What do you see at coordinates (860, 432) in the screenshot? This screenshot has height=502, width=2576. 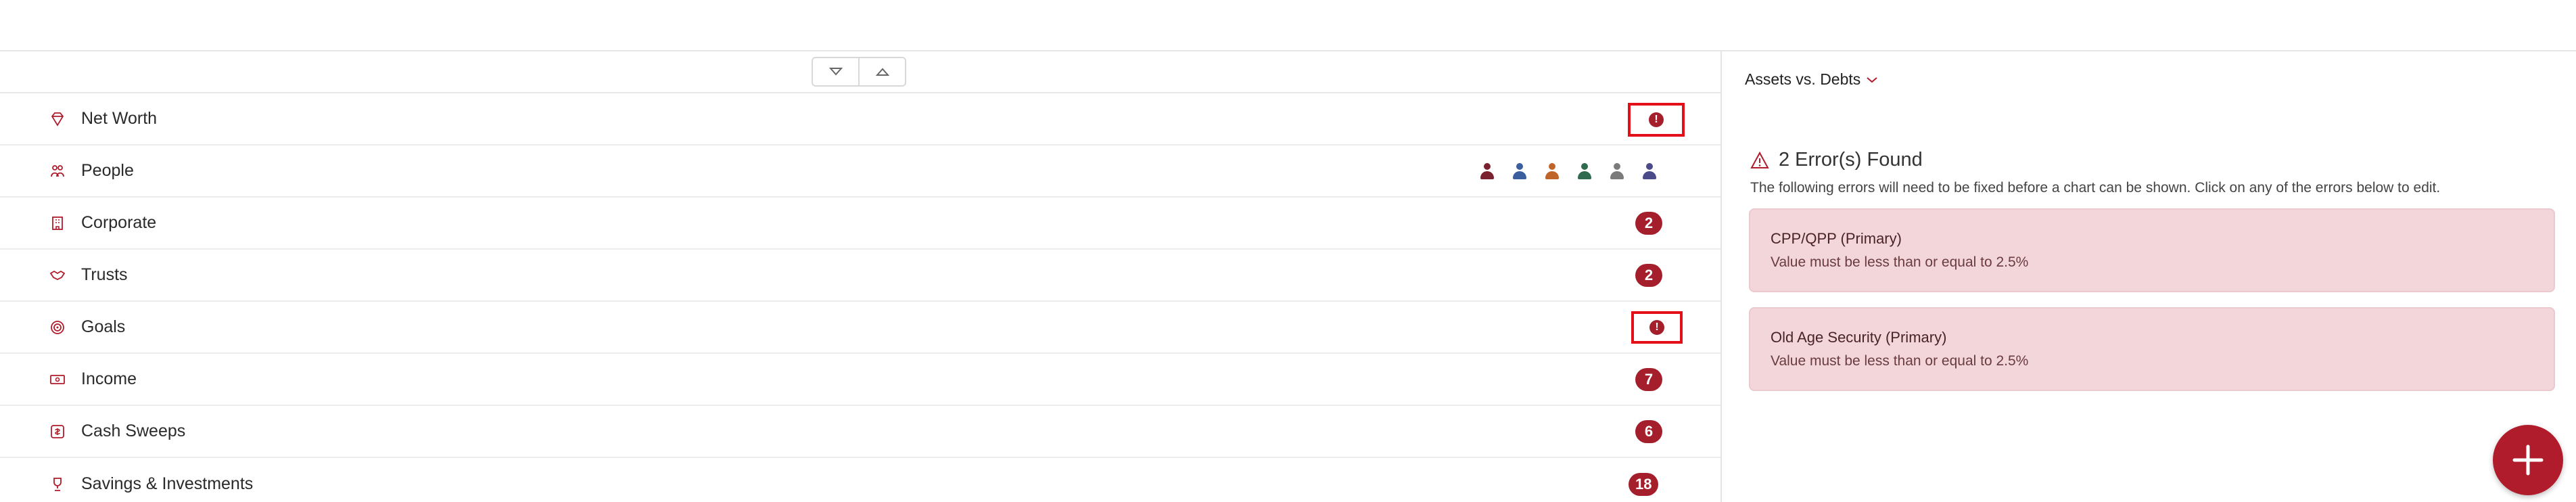 I see `nav-row-cash-sweeps: Cash Sweeps 6` at bounding box center [860, 432].